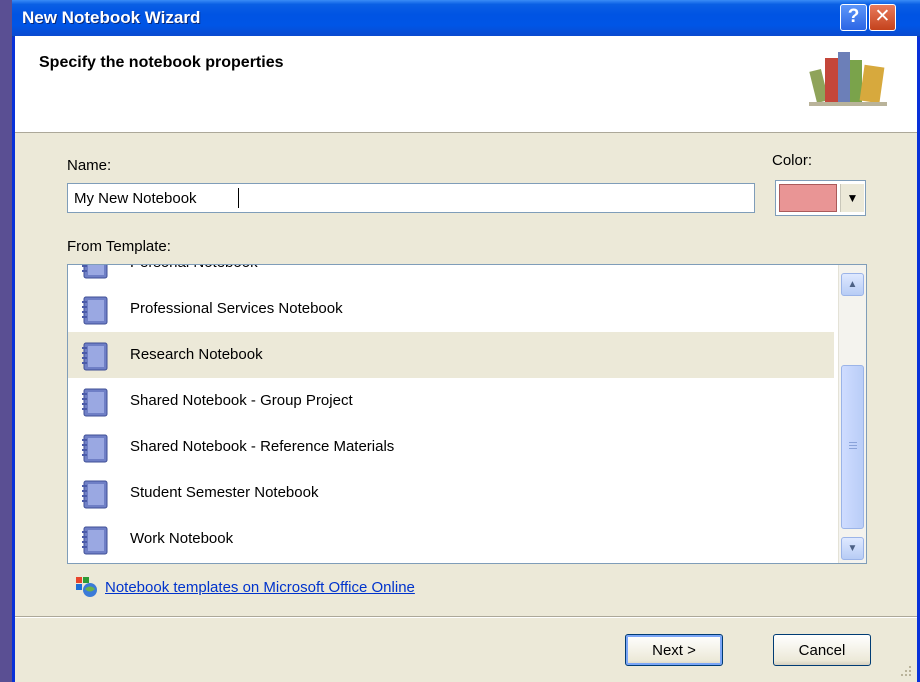  I want to click on name-input, so click(411, 198).